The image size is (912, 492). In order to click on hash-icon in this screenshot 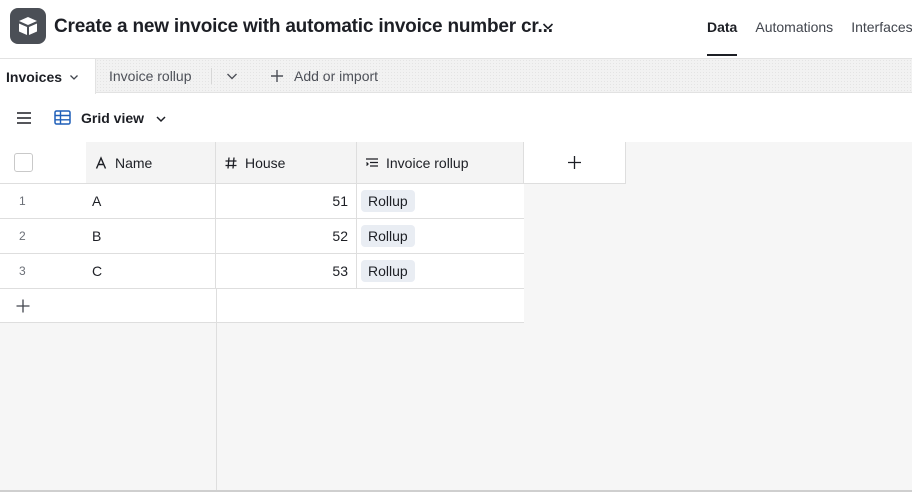, I will do `click(231, 162)`.